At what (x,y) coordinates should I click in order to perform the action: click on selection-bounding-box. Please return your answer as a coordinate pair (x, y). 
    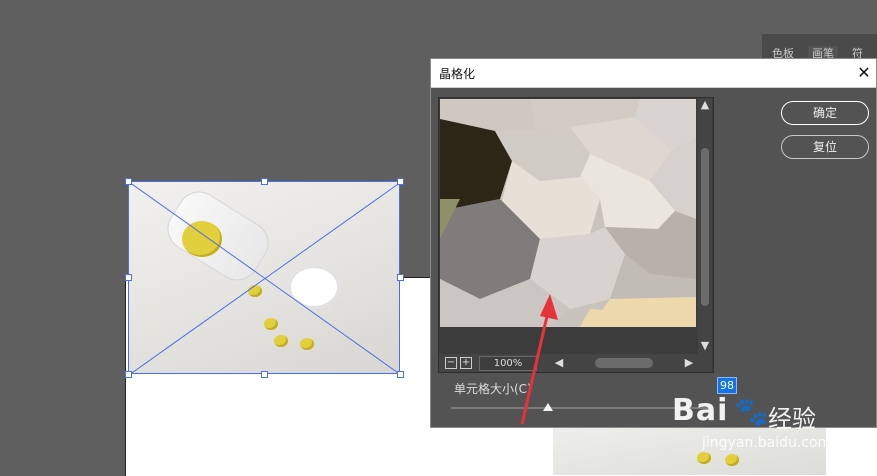
    Looking at the image, I should click on (264, 278).